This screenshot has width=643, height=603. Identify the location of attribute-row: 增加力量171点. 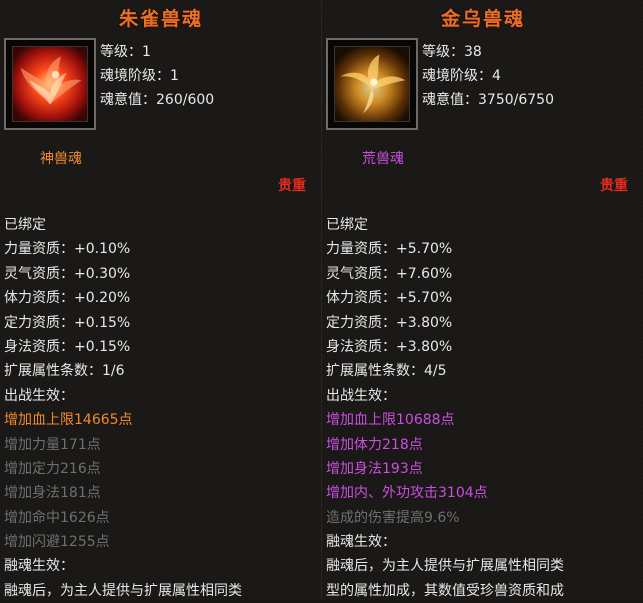
(52, 444).